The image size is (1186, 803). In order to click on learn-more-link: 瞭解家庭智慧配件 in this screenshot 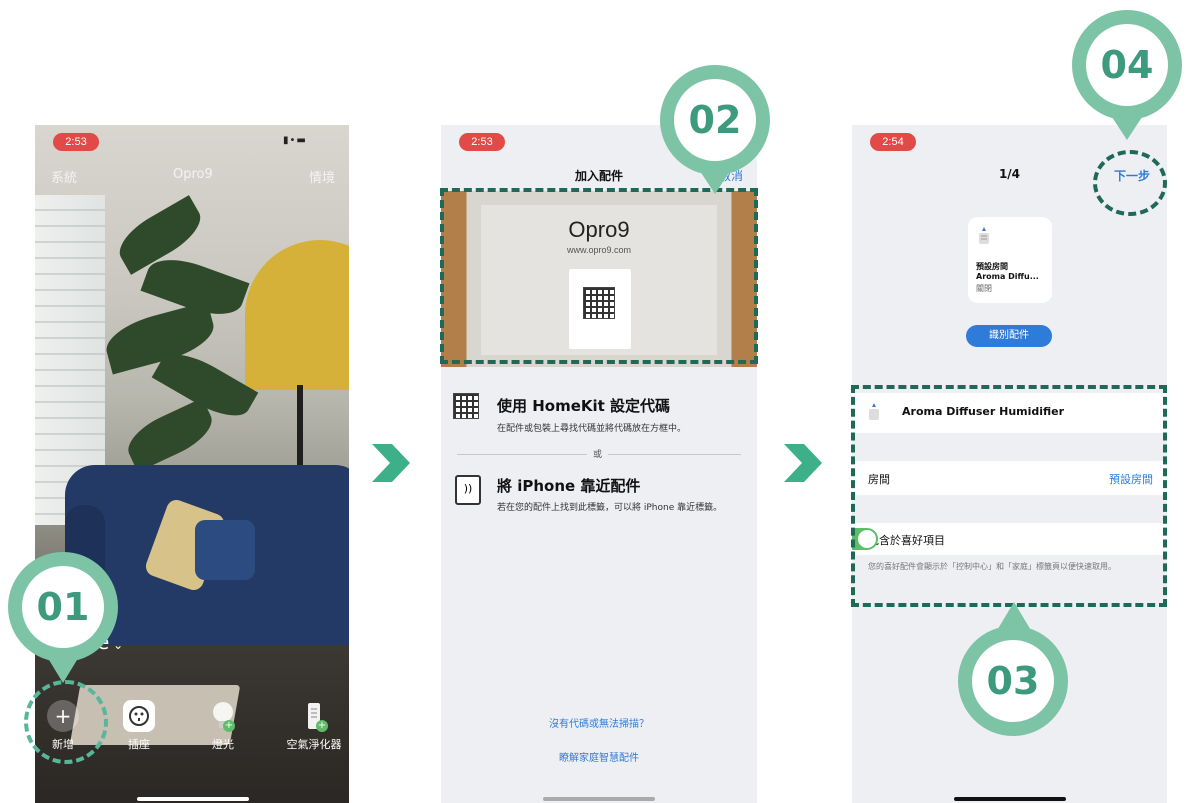, I will do `click(599, 756)`.